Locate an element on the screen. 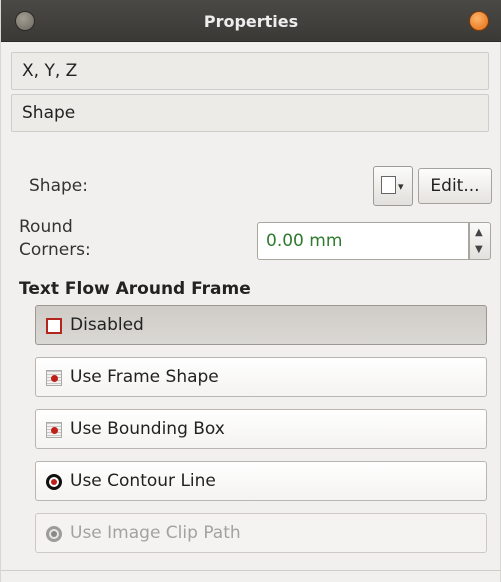 The height and width of the screenshot is (582, 501). image-clip-path-icon is located at coordinates (54, 534).